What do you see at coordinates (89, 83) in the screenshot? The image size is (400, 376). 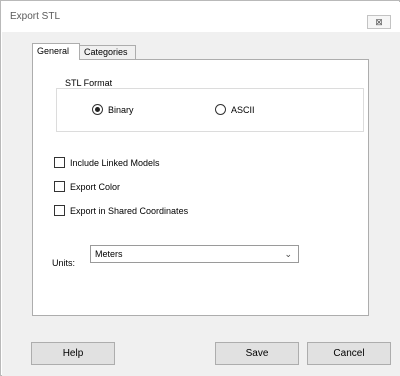 I see `stl-format-legend: STL Format` at bounding box center [89, 83].